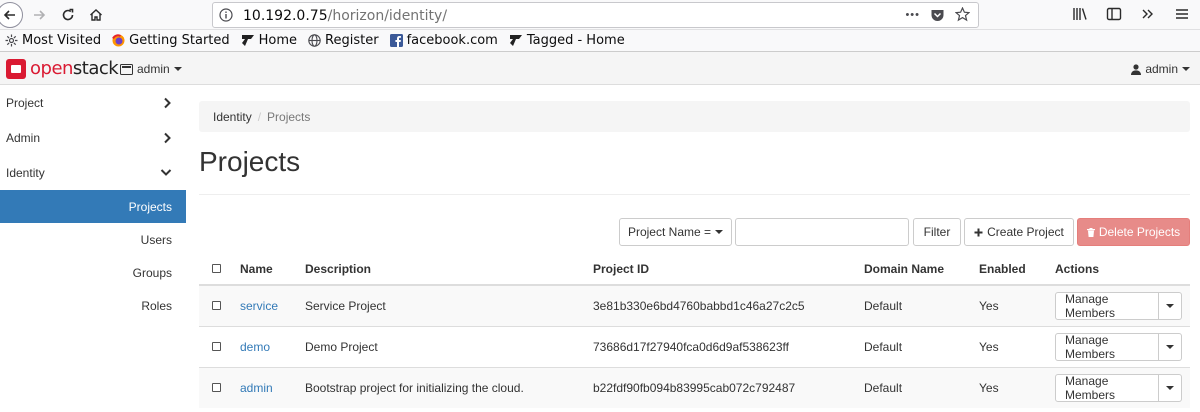 This screenshot has width=1200, height=412. I want to click on project-name-cell: admin, so click(264, 387).